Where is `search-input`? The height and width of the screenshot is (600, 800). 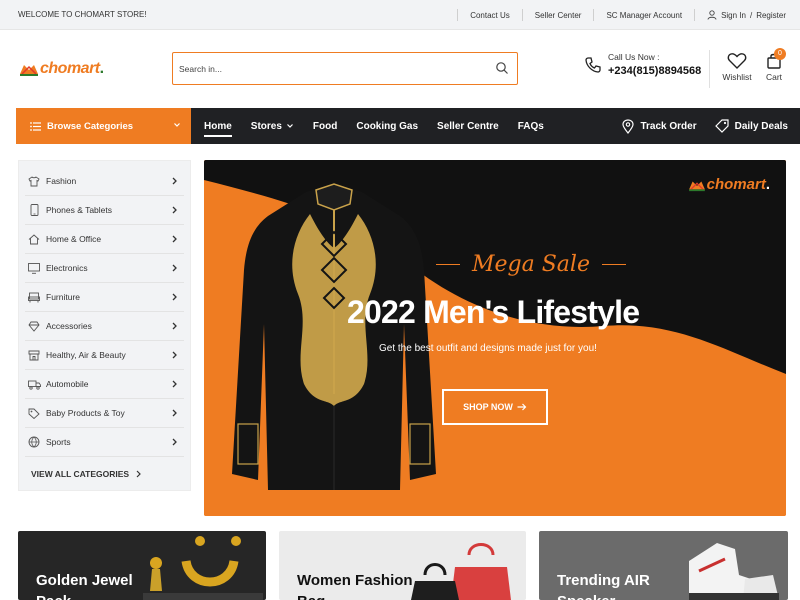
search-input is located at coordinates (329, 69).